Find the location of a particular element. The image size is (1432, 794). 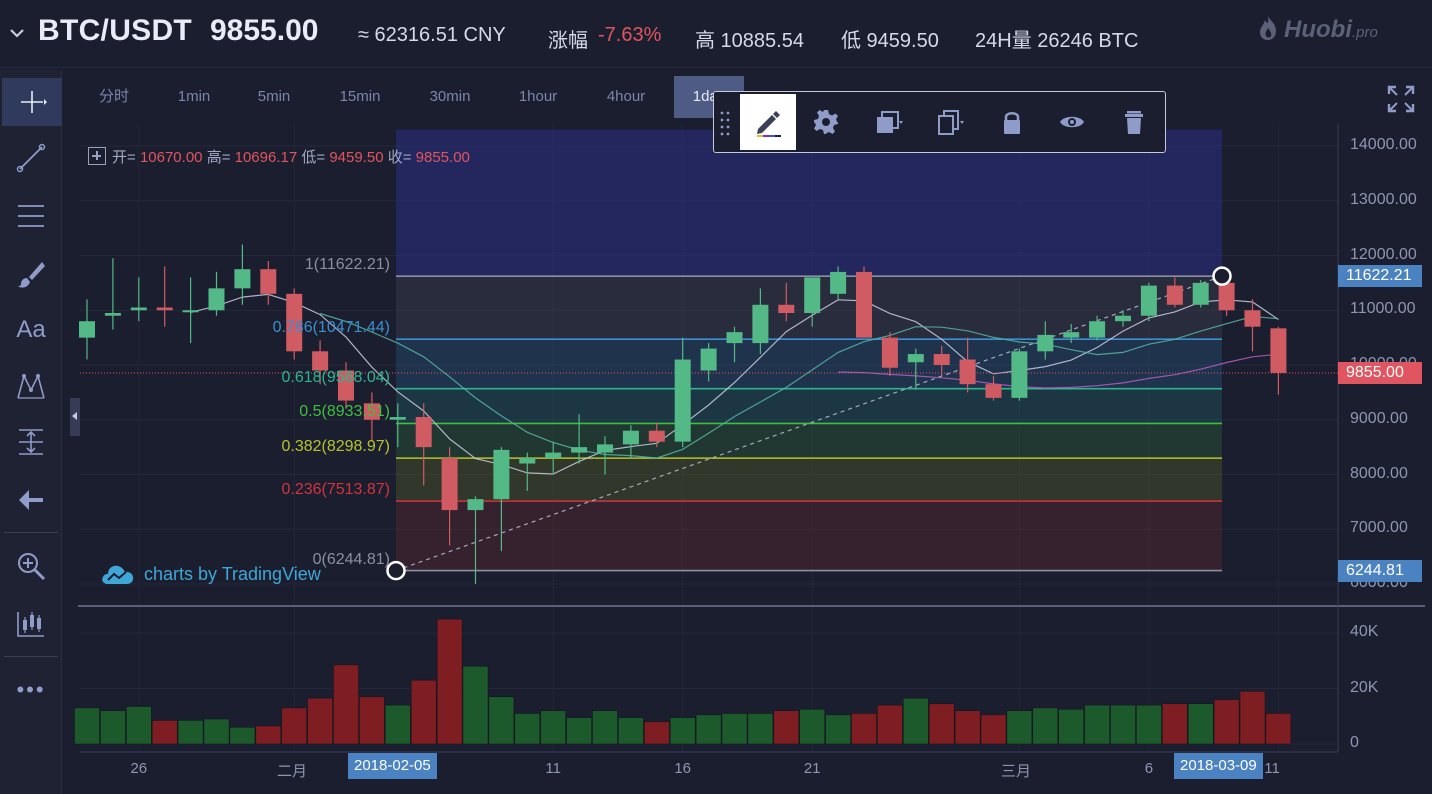

lock-button is located at coordinates (1012, 122).